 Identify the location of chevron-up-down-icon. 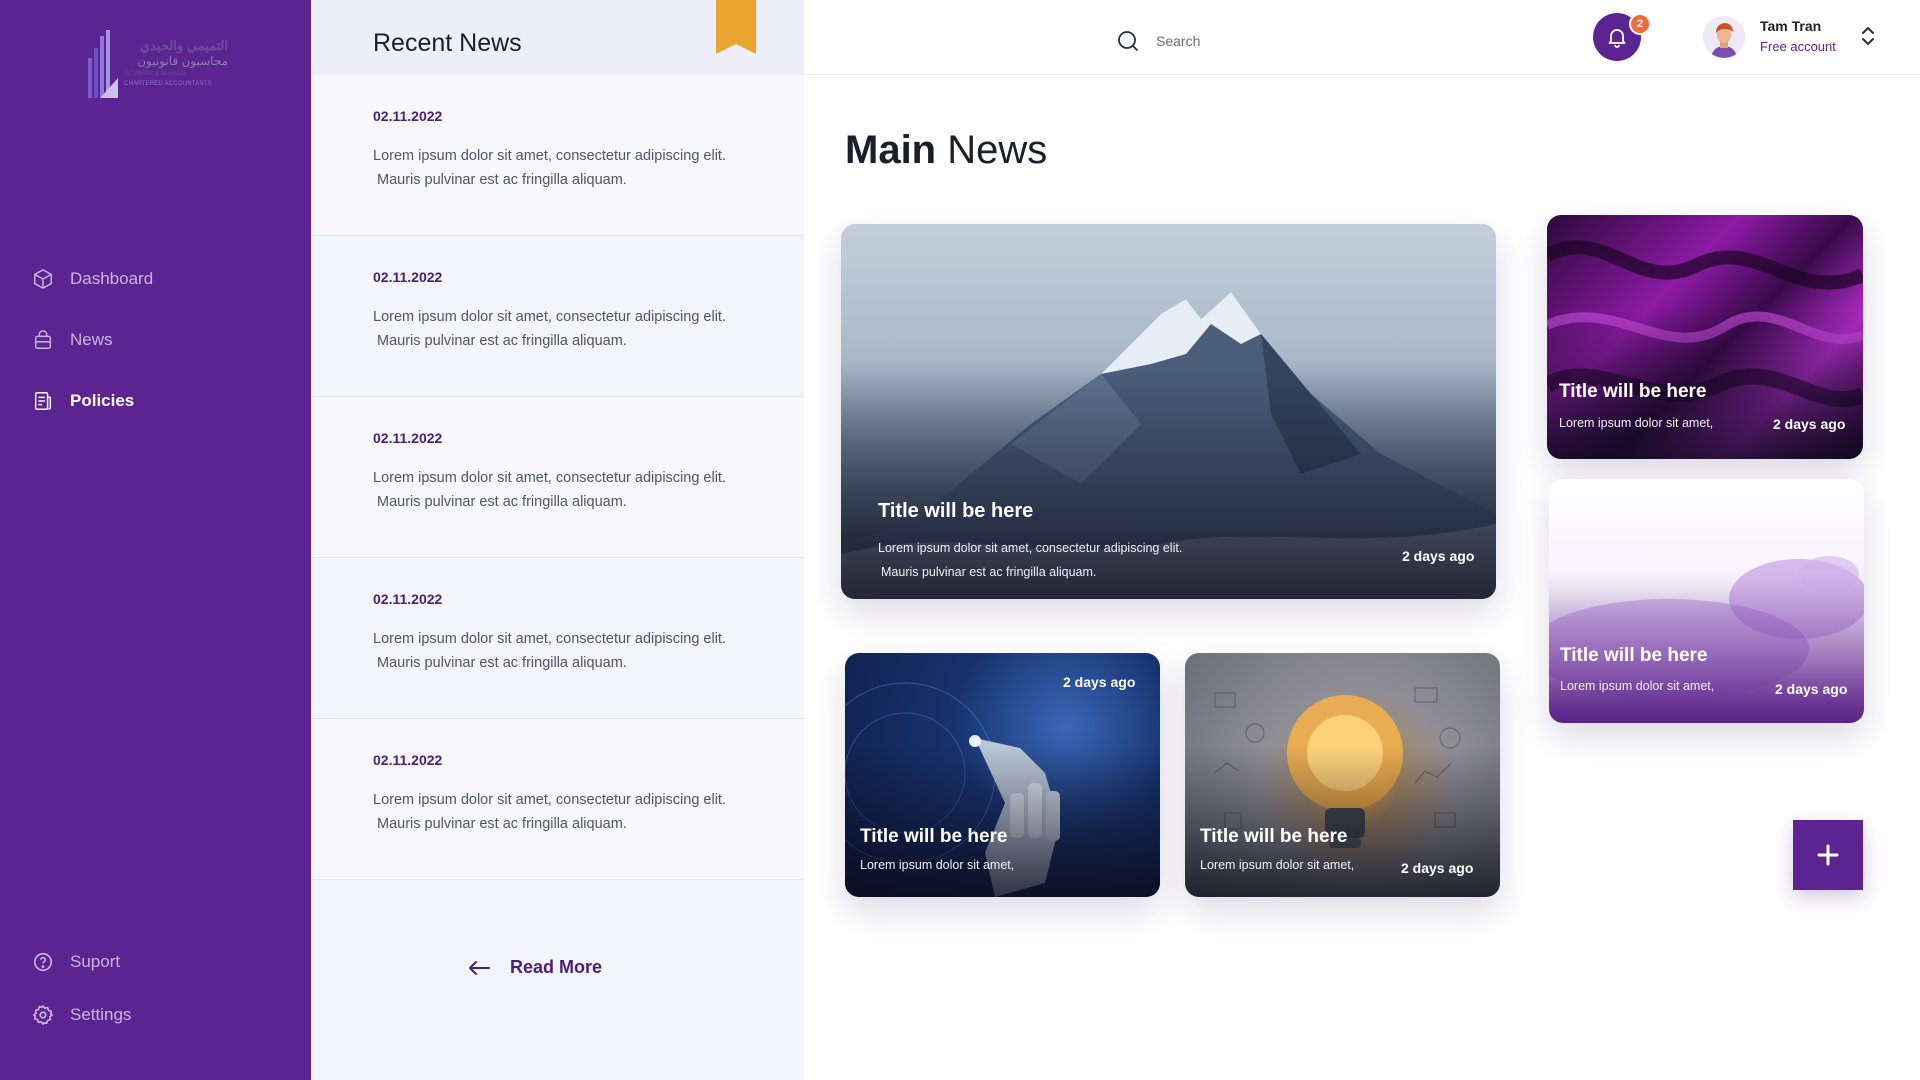
(1868, 36).